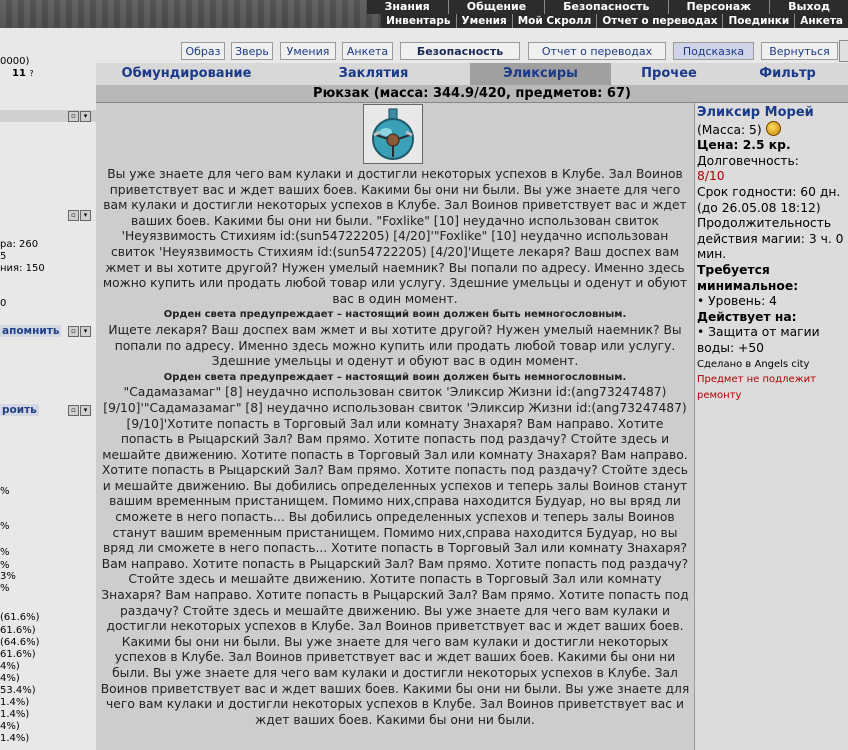 The height and width of the screenshot is (750, 848). I want to click on potion-flask-icon, so click(393, 134).